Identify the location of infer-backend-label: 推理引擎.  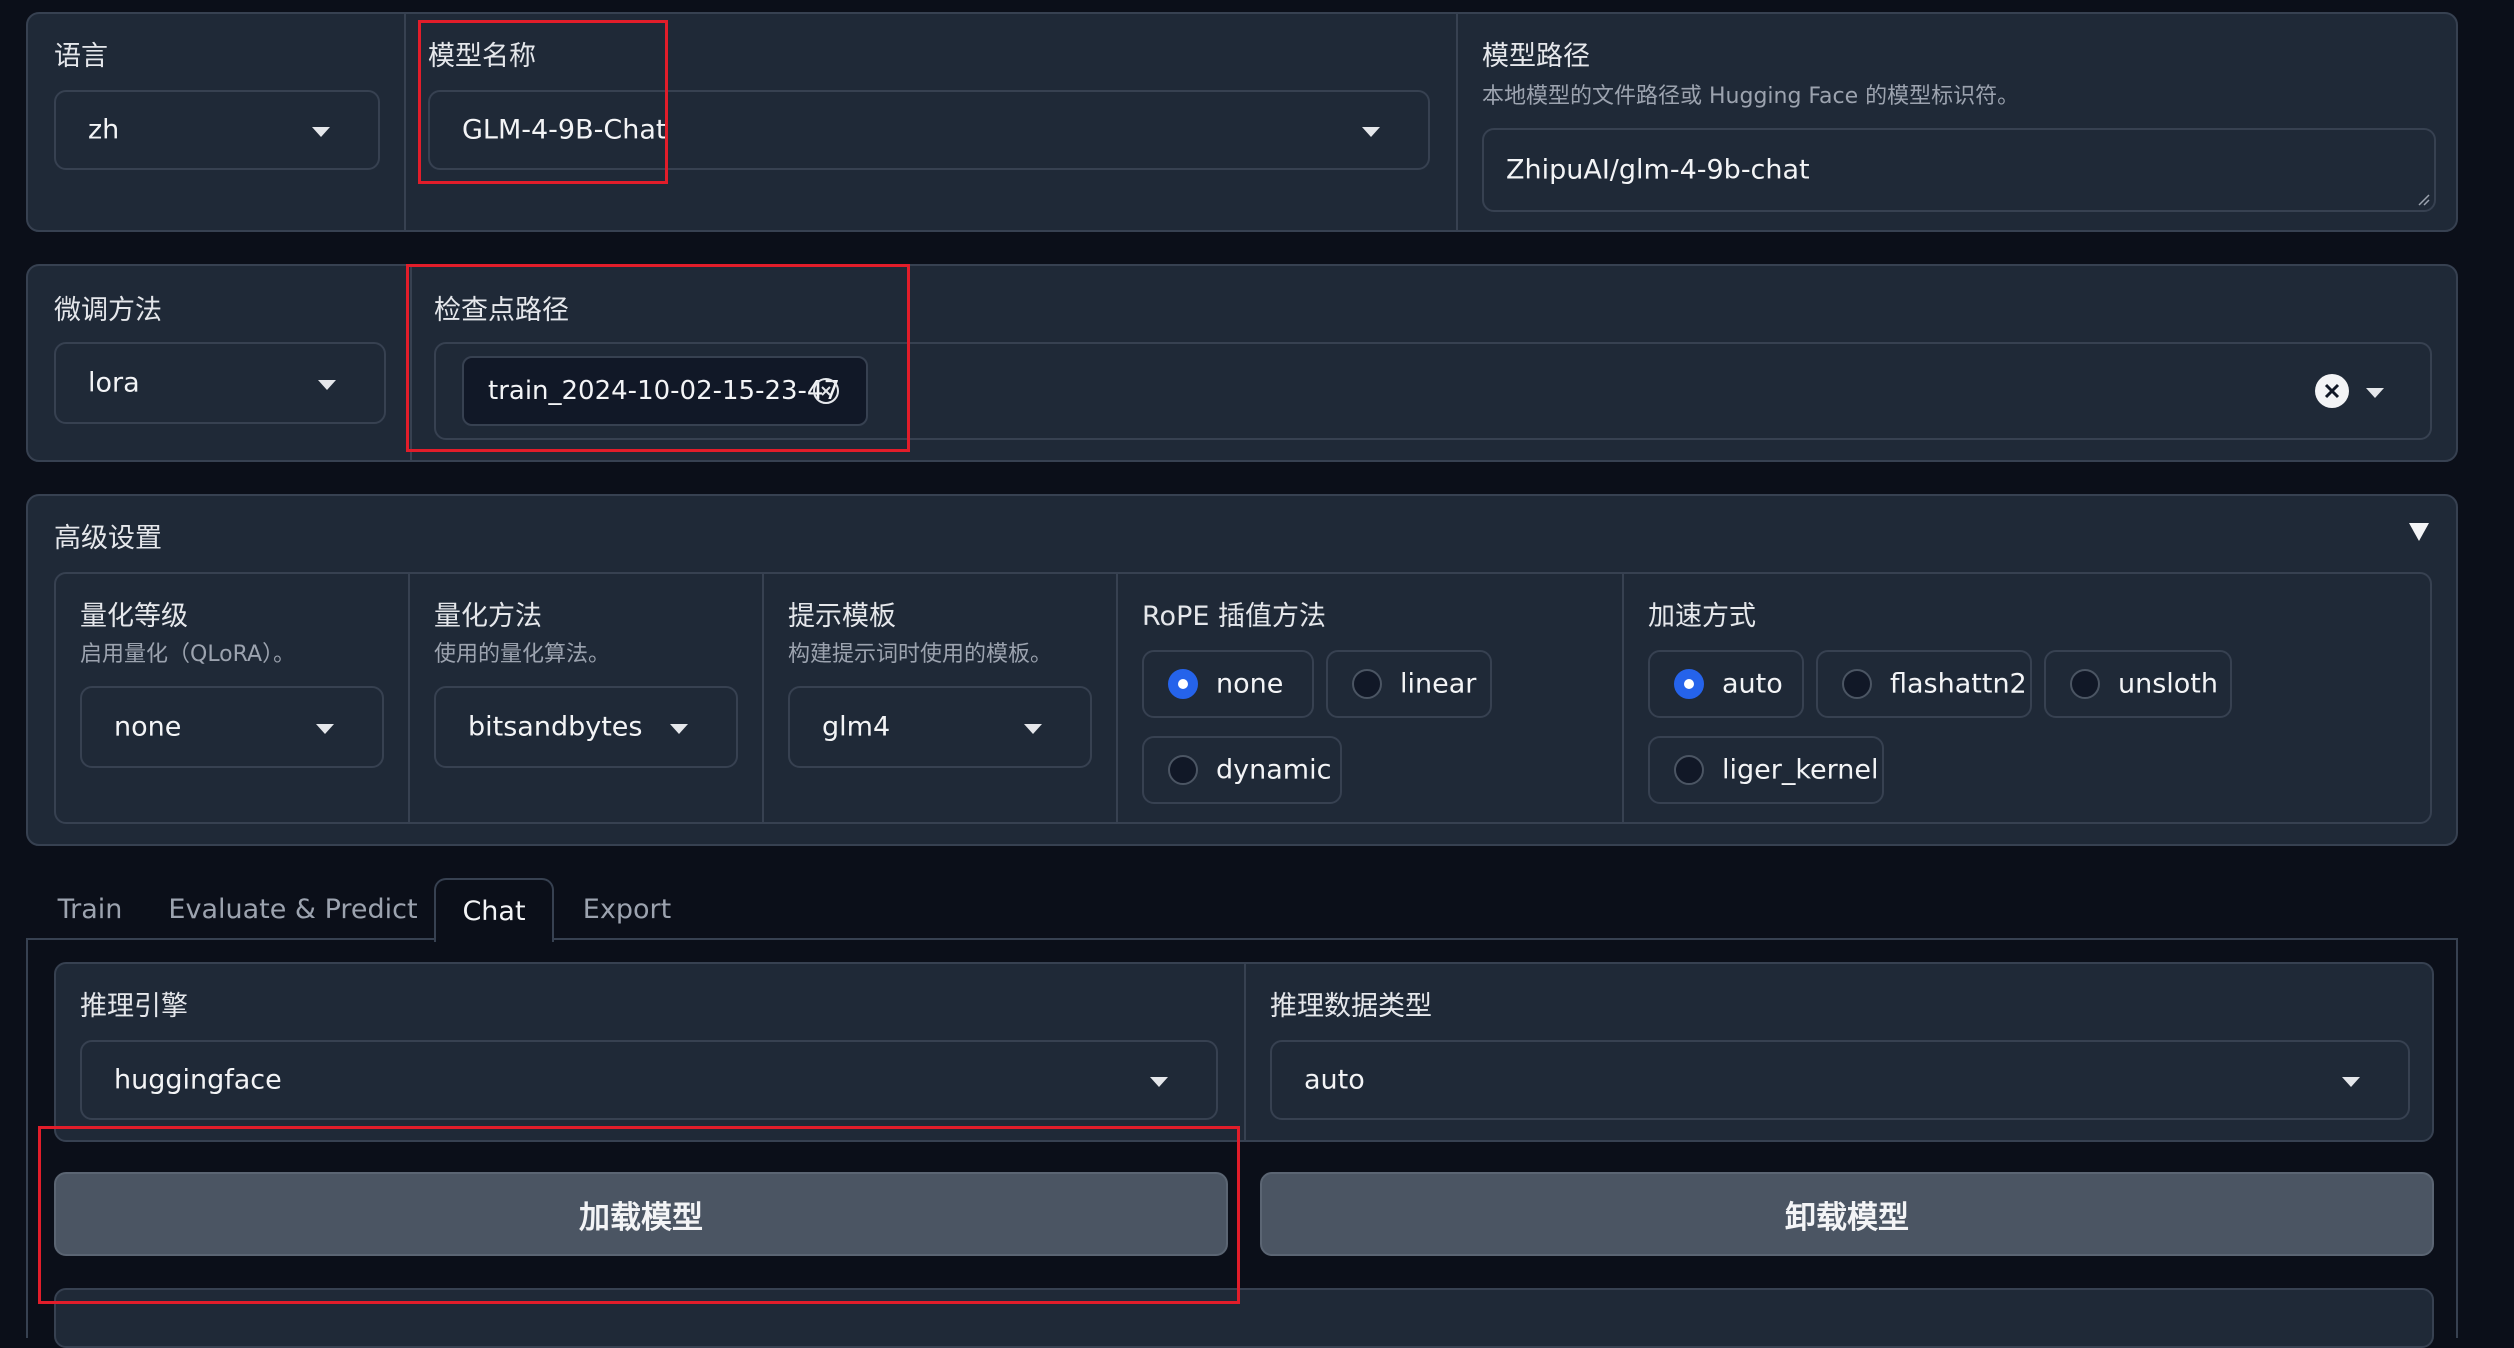
(134, 1006).